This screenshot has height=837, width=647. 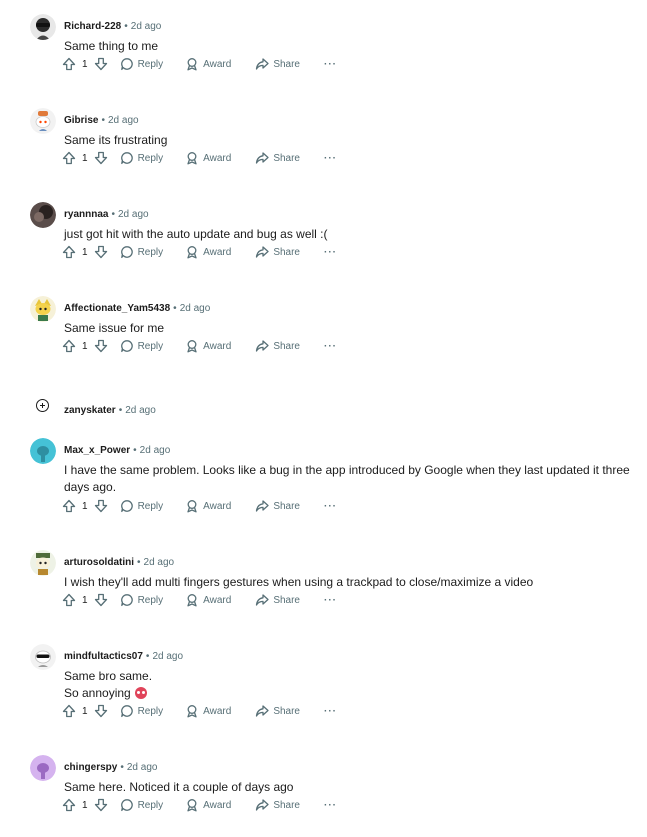 I want to click on comment-author: chingerspy, so click(x=90, y=767).